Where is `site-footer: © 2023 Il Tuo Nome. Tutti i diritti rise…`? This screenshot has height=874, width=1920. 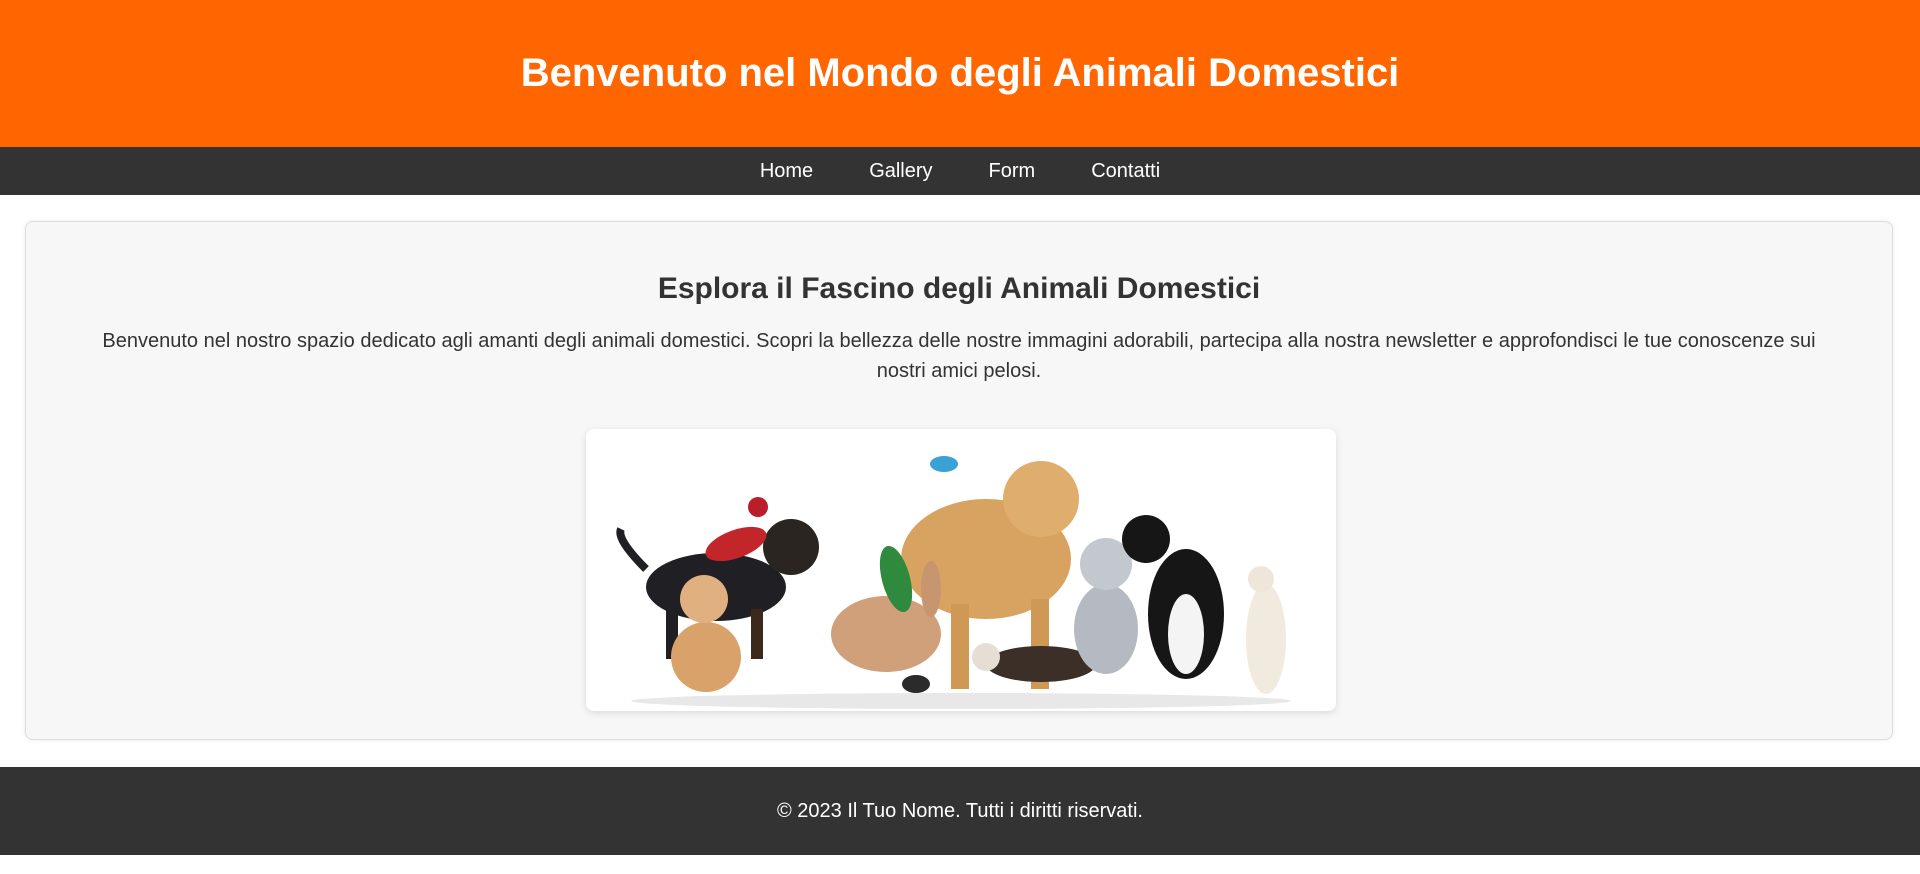
site-footer: © 2023 Il Tuo Nome. Tutti i diritti rise… is located at coordinates (960, 811).